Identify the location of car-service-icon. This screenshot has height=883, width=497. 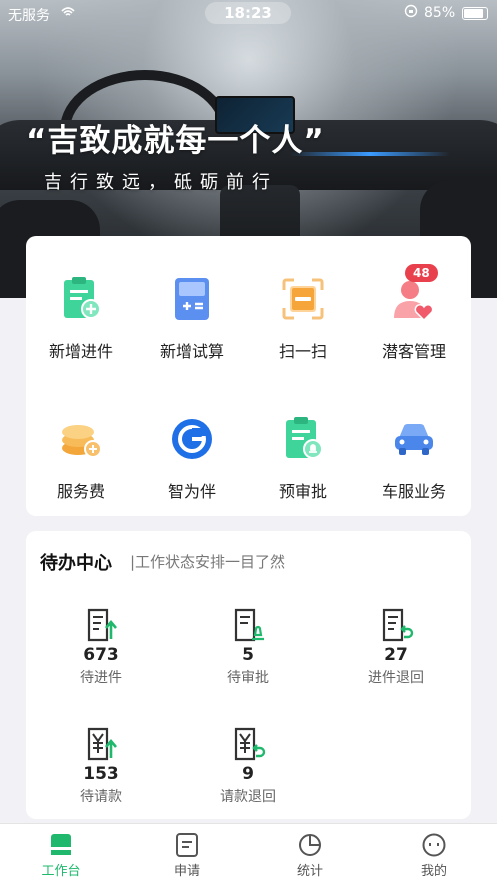
(414, 439).